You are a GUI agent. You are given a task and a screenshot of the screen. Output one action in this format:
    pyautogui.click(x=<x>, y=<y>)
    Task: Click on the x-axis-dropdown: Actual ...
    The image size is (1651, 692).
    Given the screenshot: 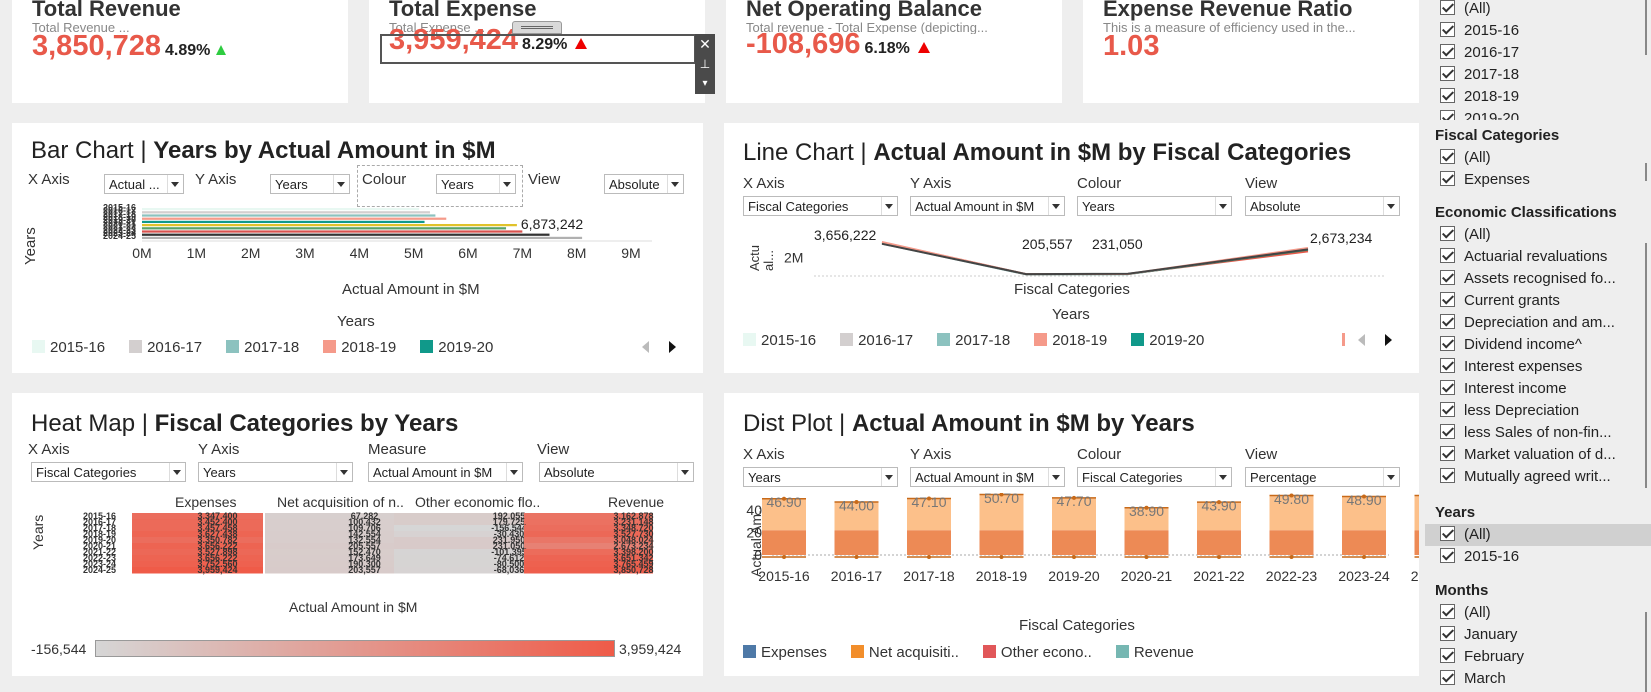 What is the action you would take?
    pyautogui.click(x=144, y=184)
    